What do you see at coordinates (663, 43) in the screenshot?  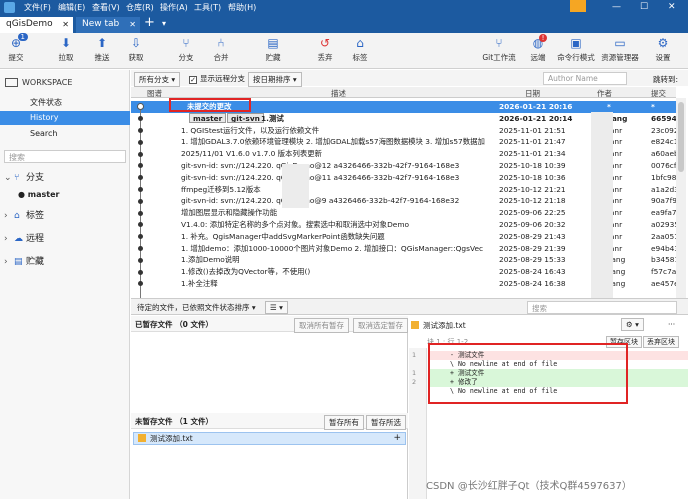 I see `gear-icon: ⚙` at bounding box center [663, 43].